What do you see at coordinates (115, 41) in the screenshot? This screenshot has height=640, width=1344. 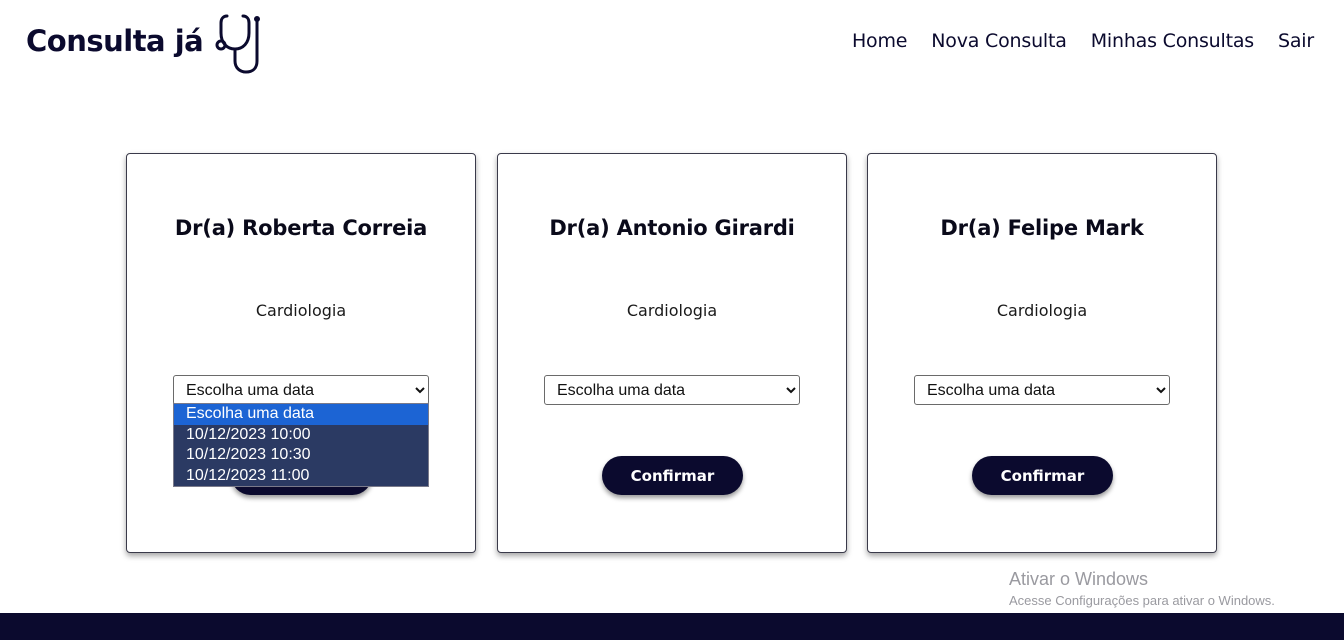 I see `logo-text: Consulta já` at bounding box center [115, 41].